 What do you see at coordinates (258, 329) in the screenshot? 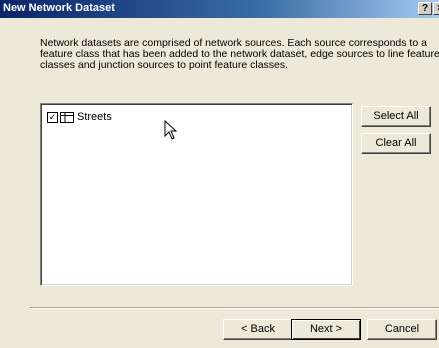
I see `back-button: < Back` at bounding box center [258, 329].